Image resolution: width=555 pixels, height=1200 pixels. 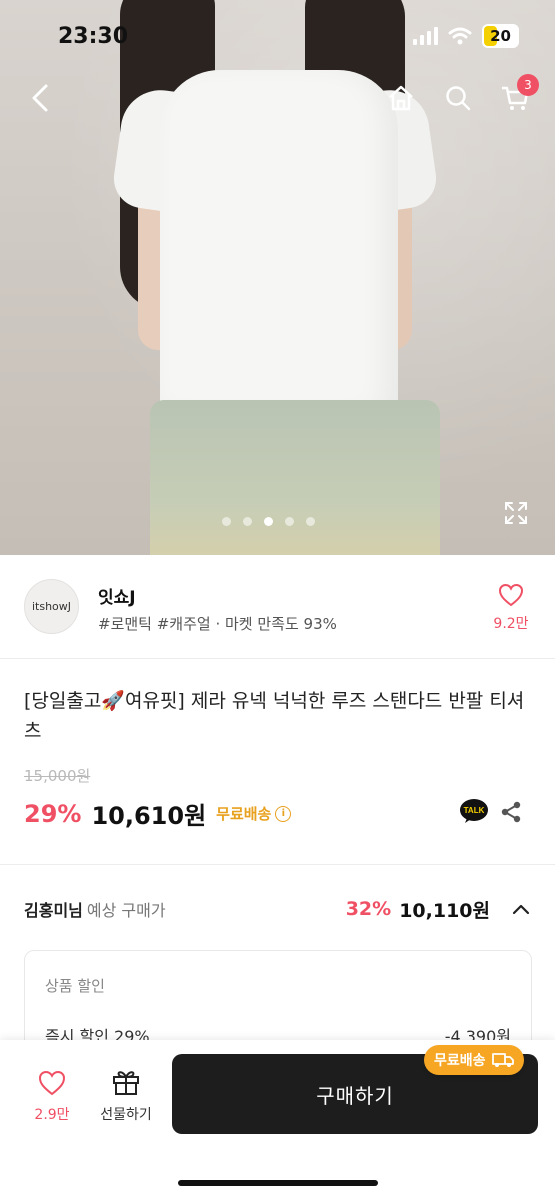 I want to click on cart-count-badge: 3, so click(x=528, y=85).